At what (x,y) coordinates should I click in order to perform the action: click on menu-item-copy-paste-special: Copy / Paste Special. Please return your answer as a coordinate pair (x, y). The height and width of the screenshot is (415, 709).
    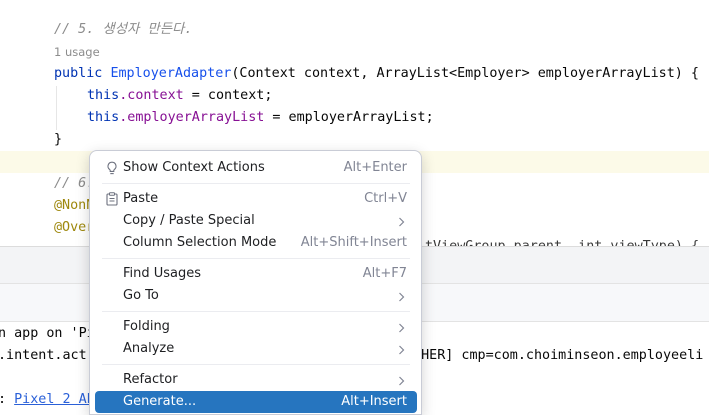
    Looking at the image, I should click on (256, 221).